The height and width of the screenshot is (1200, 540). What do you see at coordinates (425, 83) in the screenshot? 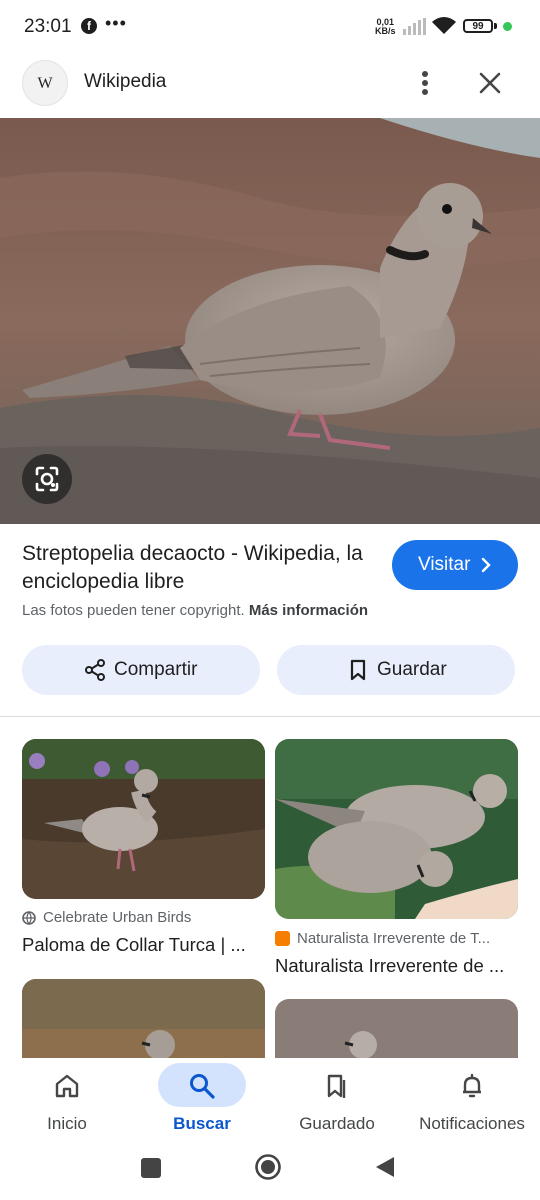
I see `more-vert-icon` at bounding box center [425, 83].